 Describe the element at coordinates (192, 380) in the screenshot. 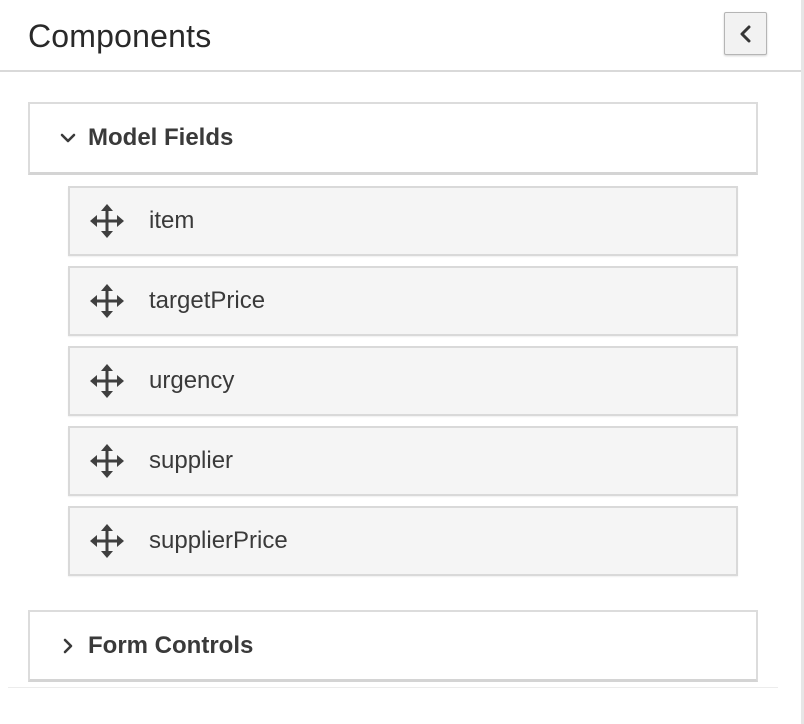

I see `field-label: urgency` at that location.